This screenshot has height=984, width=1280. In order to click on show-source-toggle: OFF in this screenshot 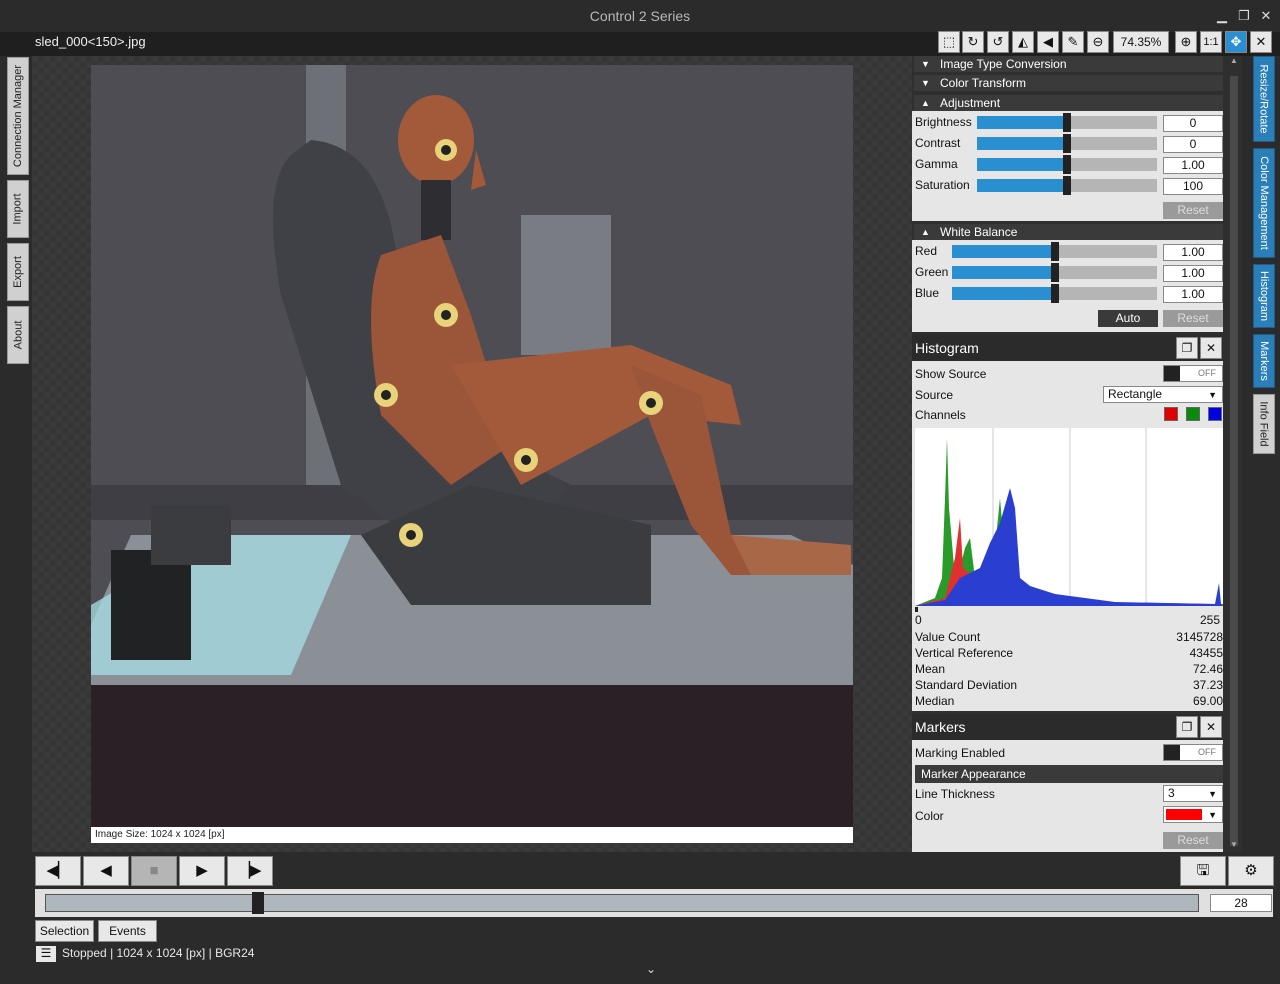, I will do `click(1193, 373)`.